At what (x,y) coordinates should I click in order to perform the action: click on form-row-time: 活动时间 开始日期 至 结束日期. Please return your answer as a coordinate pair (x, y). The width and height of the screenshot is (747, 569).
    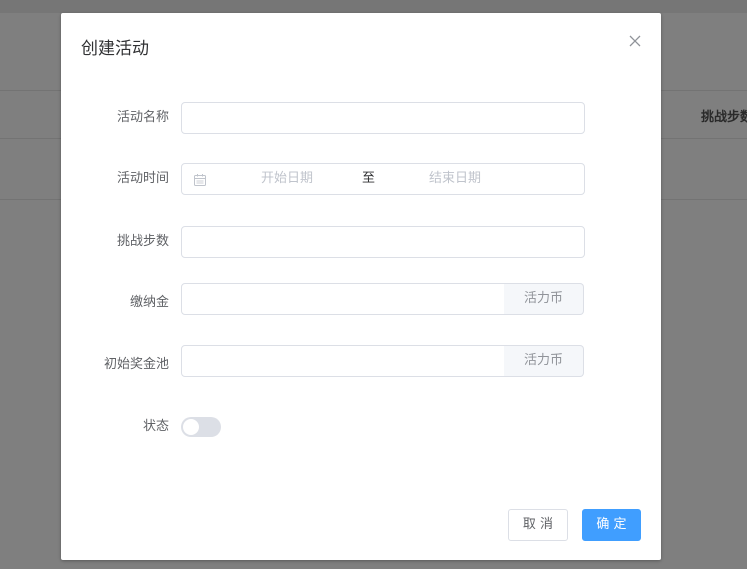
    Looking at the image, I should click on (361, 179).